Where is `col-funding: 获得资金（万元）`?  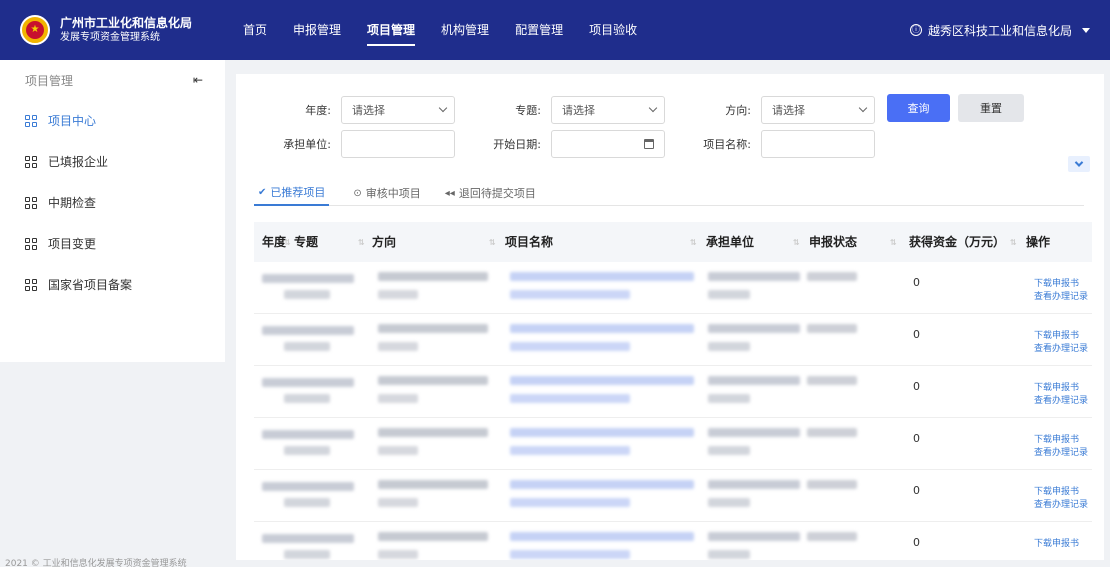 col-funding: 获得资金（万元） is located at coordinates (957, 242).